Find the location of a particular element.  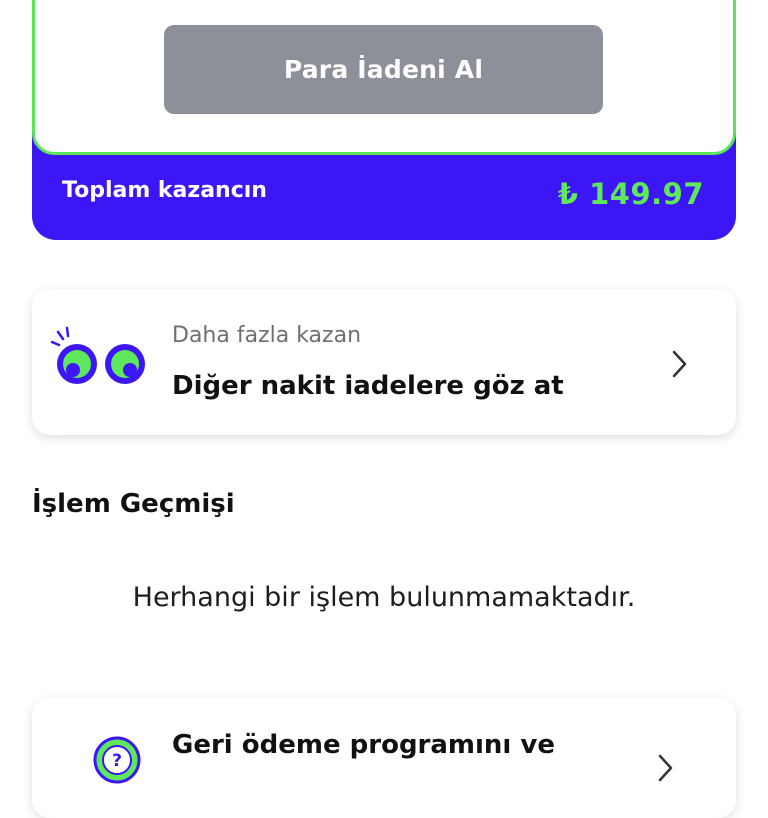

total-earnings-value: ₺ 149.97 is located at coordinates (630, 194).